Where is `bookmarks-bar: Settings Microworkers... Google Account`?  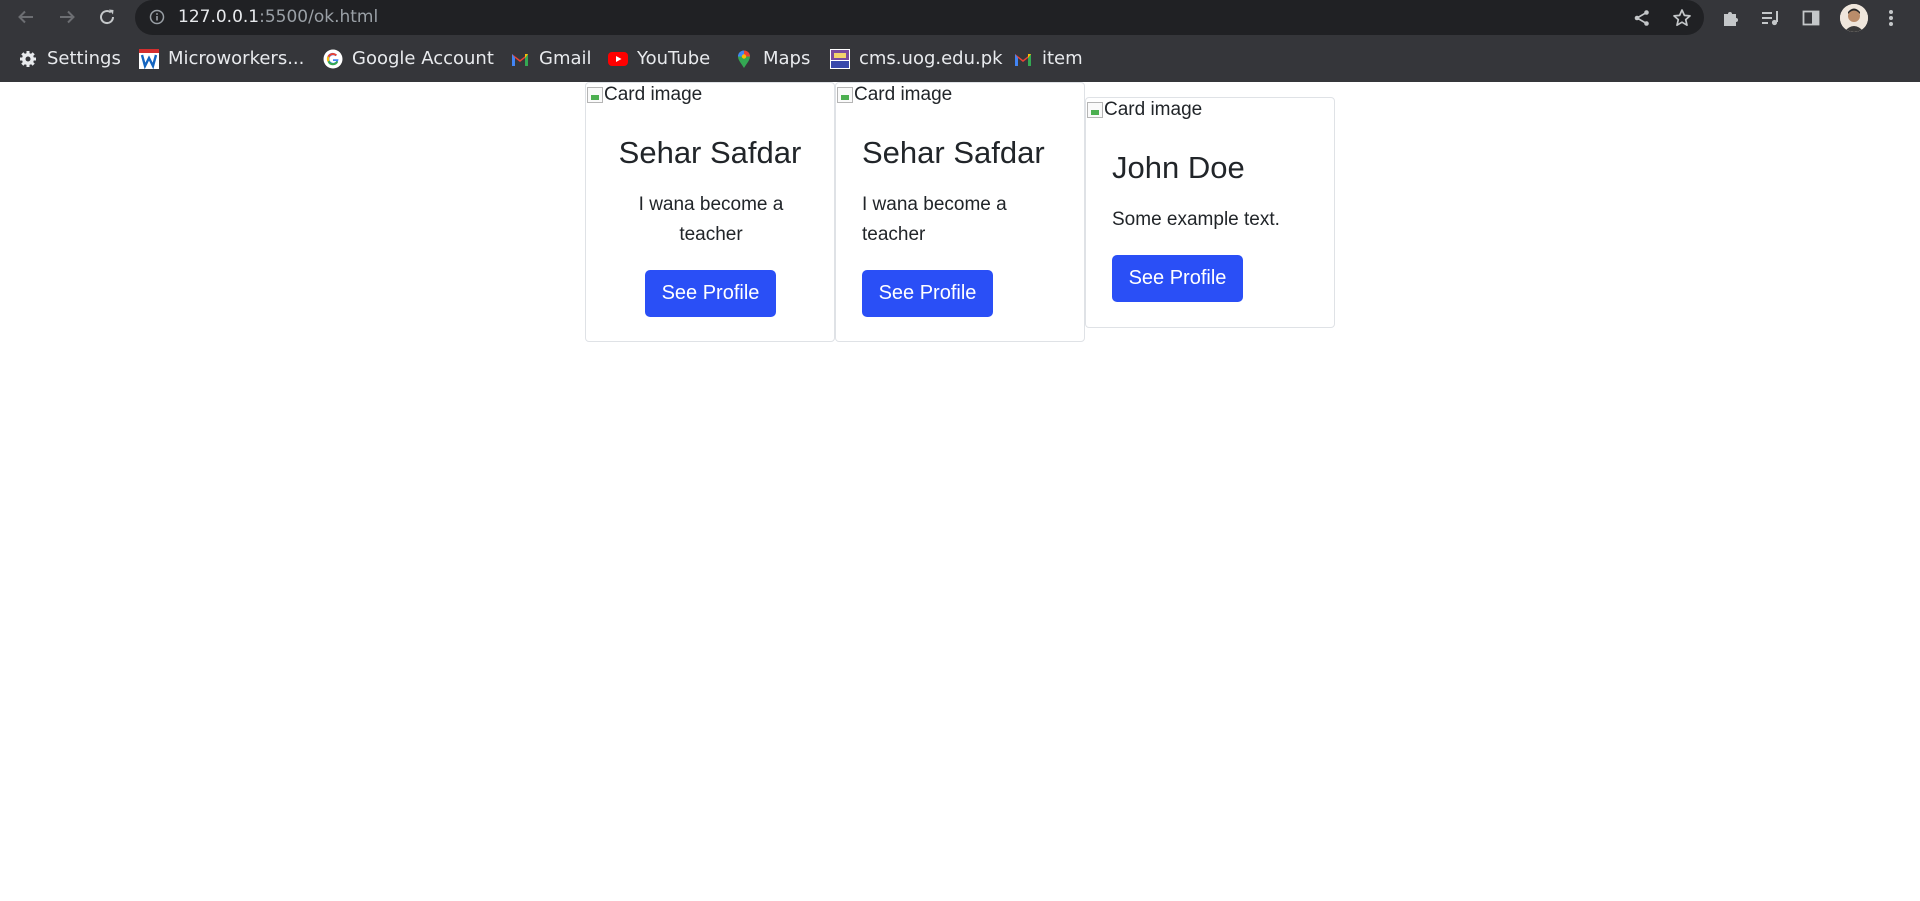
bookmarks-bar: Settings Microworkers... Google Account is located at coordinates (960, 58).